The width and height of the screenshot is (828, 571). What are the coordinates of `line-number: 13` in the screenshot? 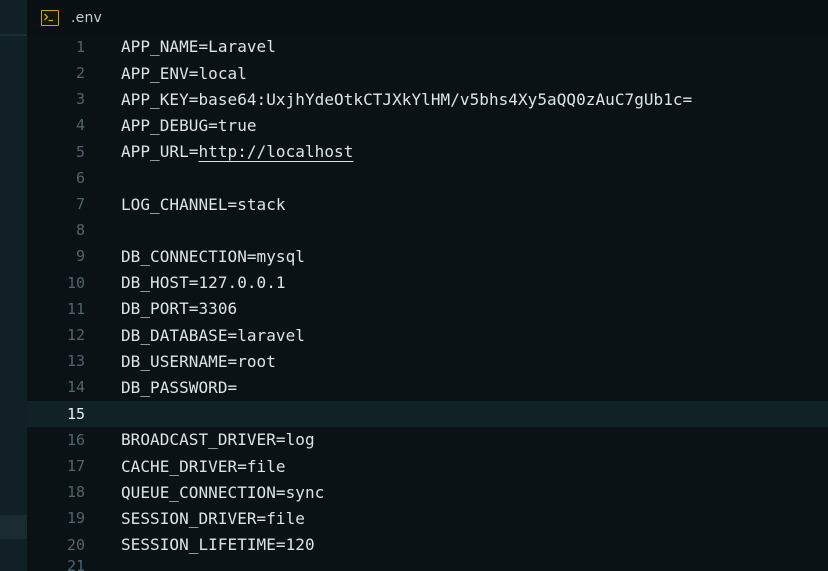 It's located at (75, 361).